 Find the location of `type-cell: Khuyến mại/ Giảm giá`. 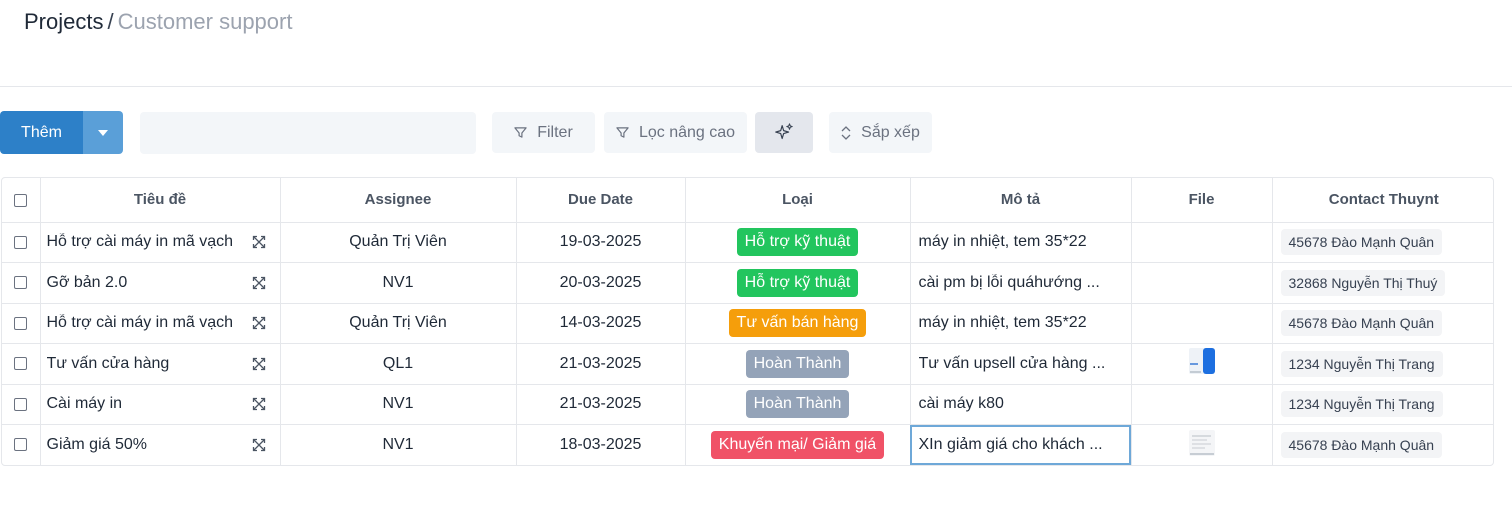

type-cell: Khuyến mại/ Giảm giá is located at coordinates (798, 444).